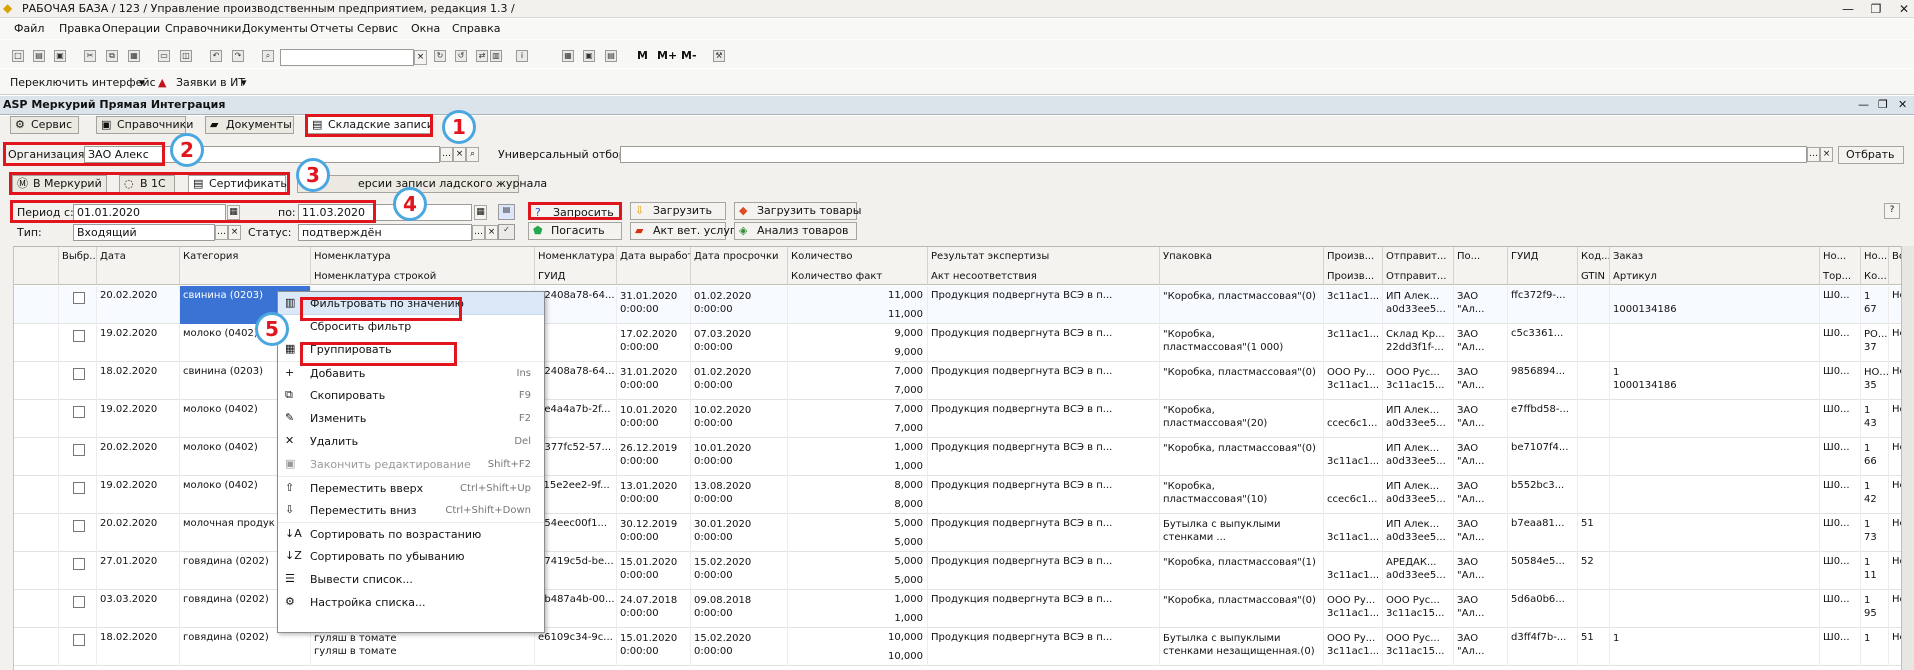 The width and height of the screenshot is (1914, 670). What do you see at coordinates (411, 441) in the screenshot?
I see `context-menu-item: ✕ Удалить Del` at bounding box center [411, 441].